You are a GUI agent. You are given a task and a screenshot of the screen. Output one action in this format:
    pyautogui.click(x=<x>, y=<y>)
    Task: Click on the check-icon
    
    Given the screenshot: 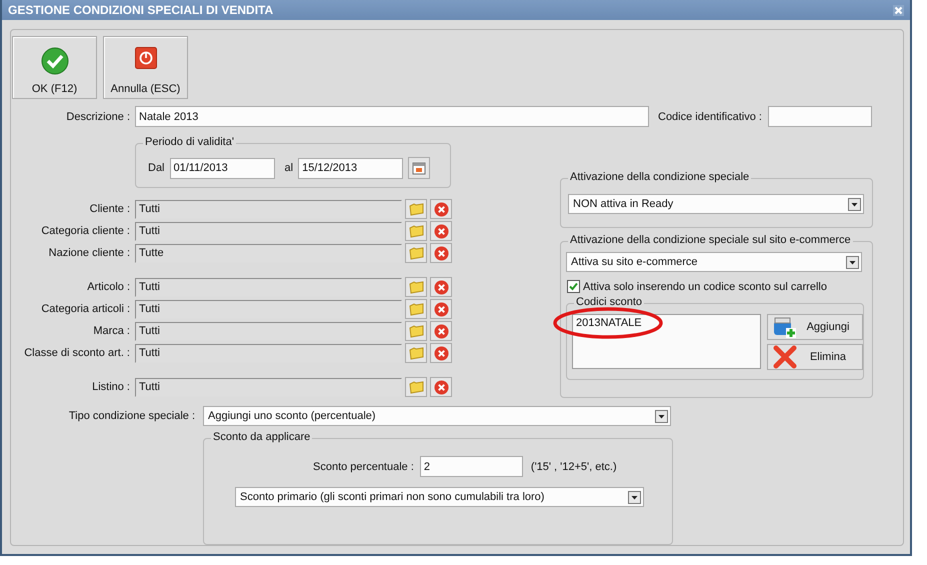 What is the action you would take?
    pyautogui.click(x=54, y=61)
    